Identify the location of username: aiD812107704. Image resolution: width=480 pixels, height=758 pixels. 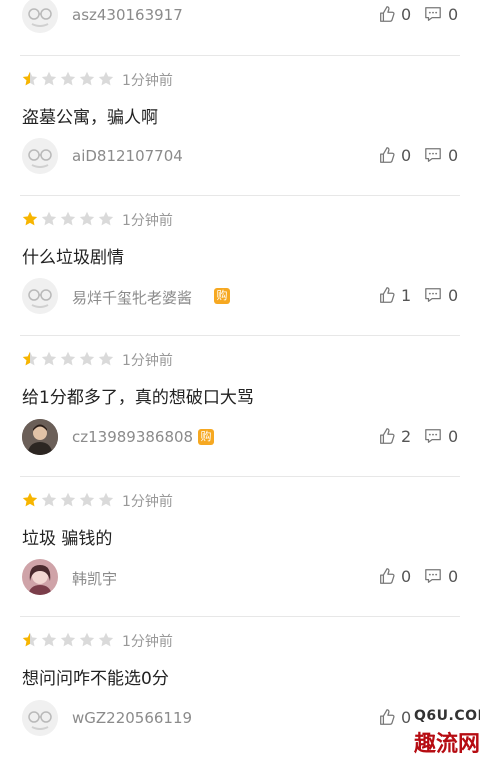
(127, 156).